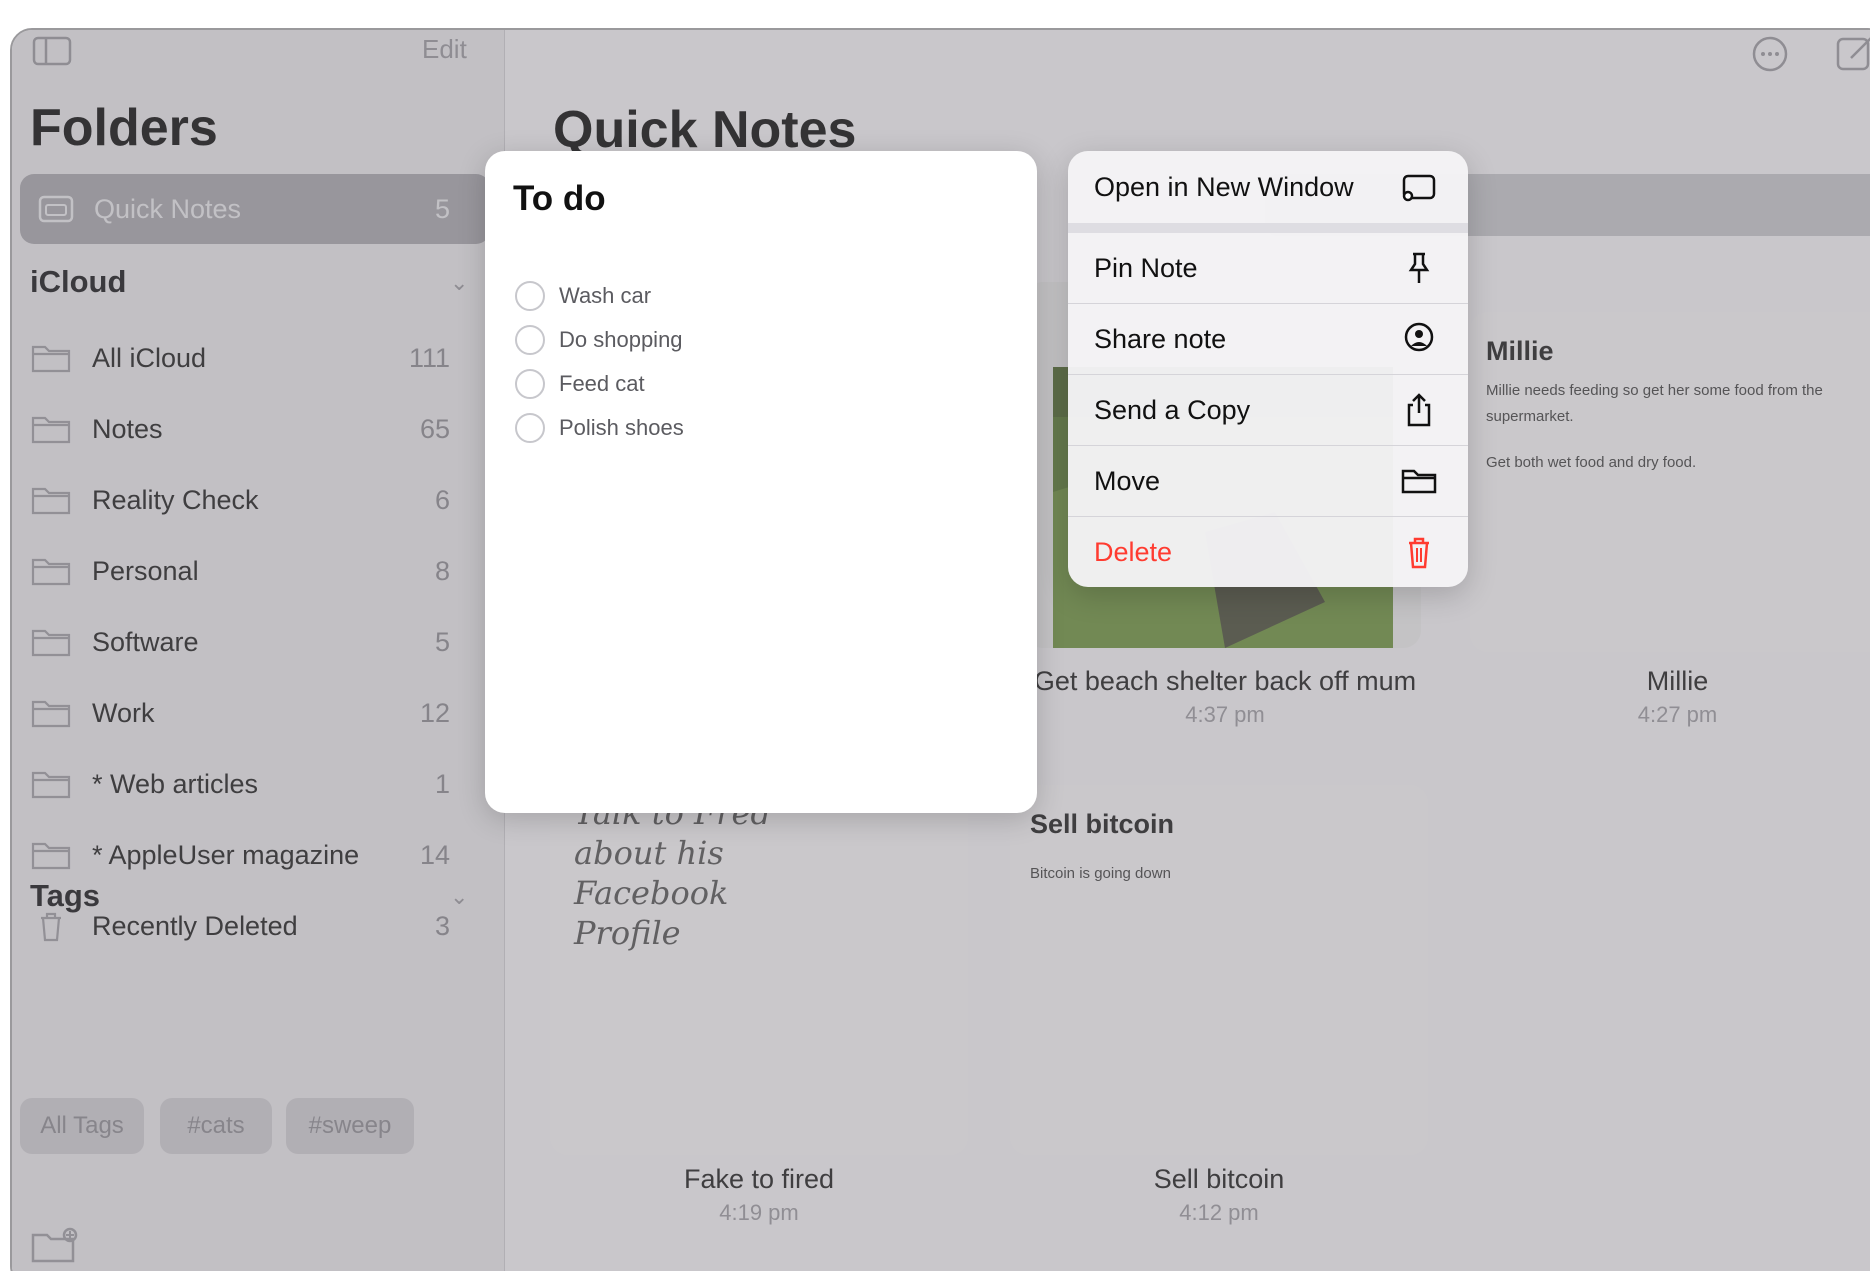 This screenshot has width=1870, height=1271. I want to click on menu-item-delete: Delete, so click(1268, 551).